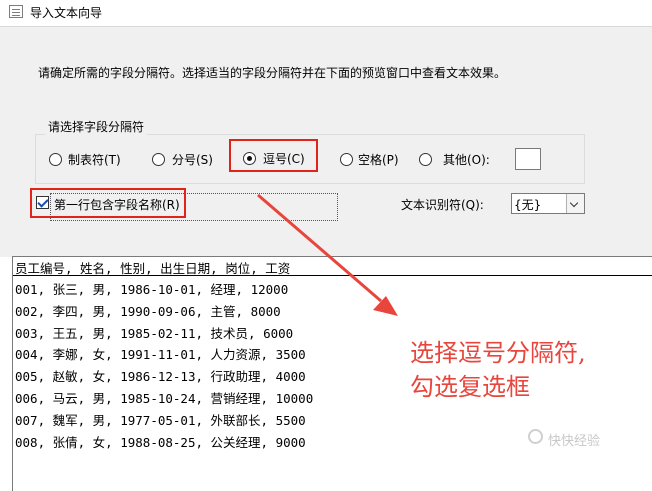 The image size is (652, 491). What do you see at coordinates (498, 370) in the screenshot?
I see `annotation-text: 选择逗号分隔符, 勾选复选框` at bounding box center [498, 370].